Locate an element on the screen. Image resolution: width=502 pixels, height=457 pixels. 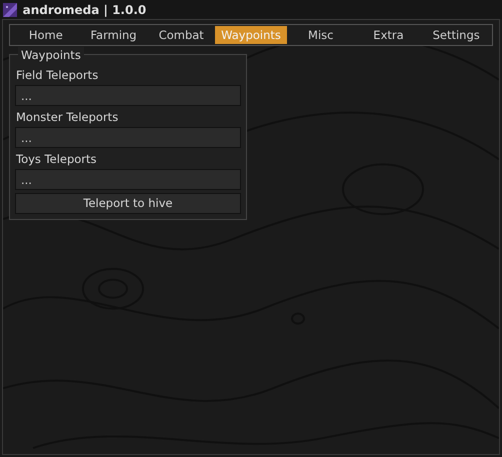
field-label: Toys Teleports is located at coordinates (57, 159).